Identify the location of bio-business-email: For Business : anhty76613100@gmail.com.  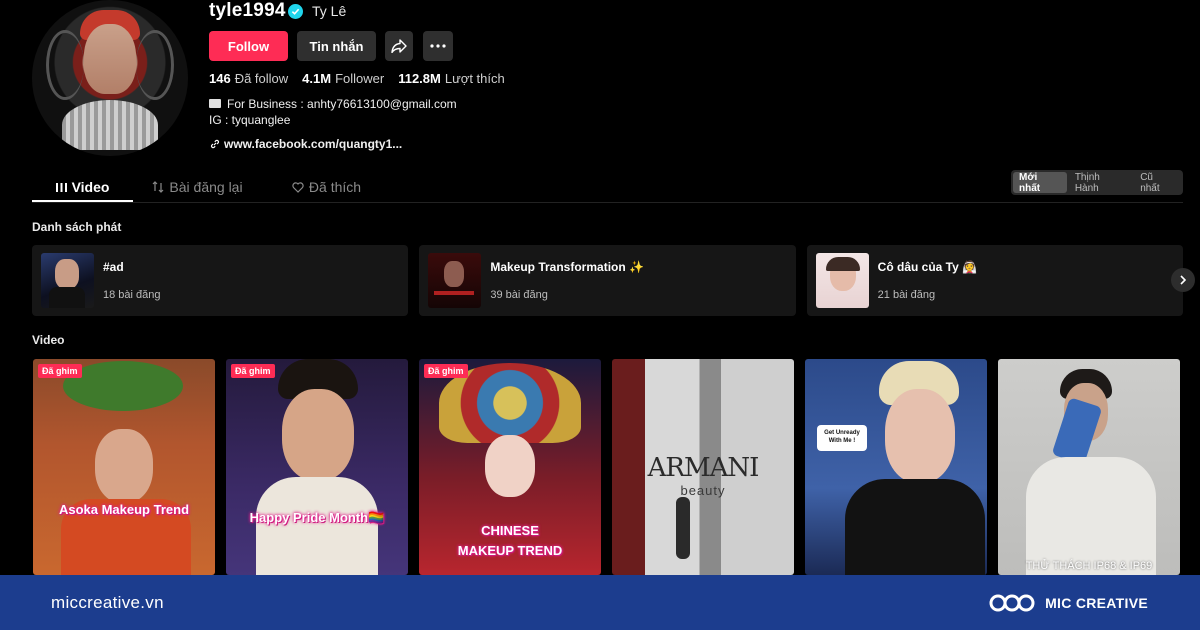
(342, 104).